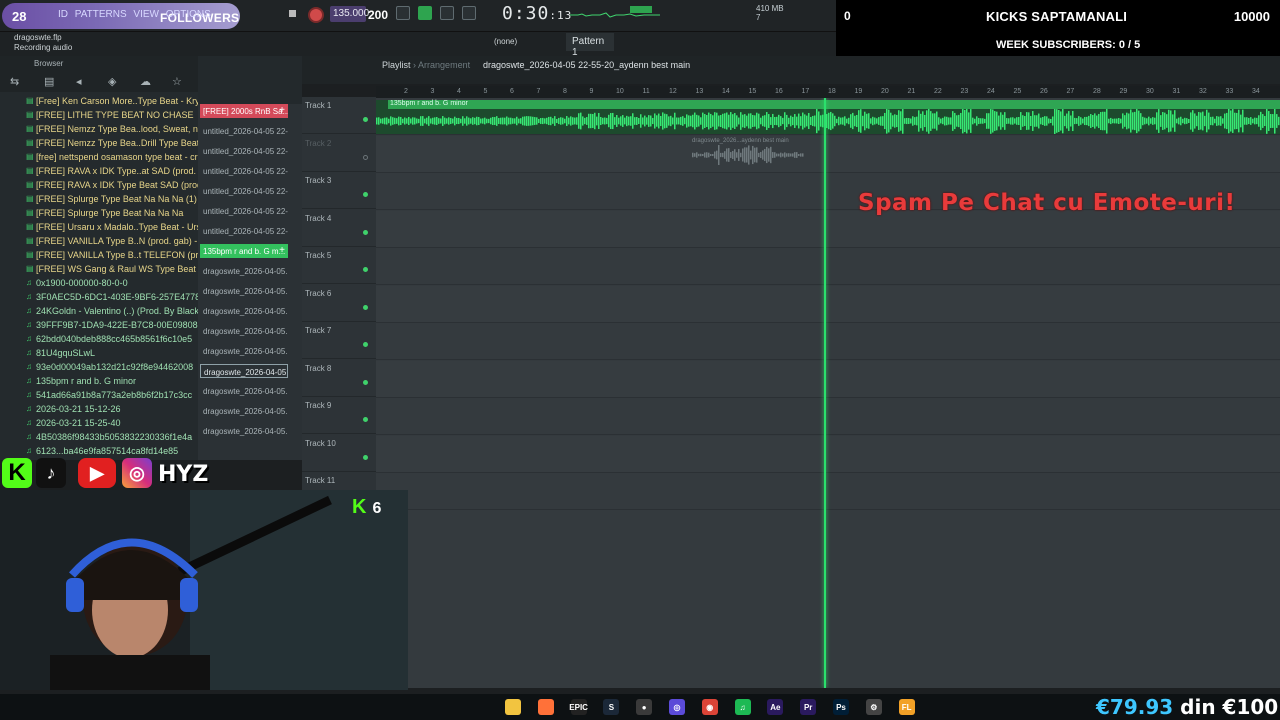  I want to click on clip-item: [FREE] 2000s RnB Sa... +, so click(244, 111).